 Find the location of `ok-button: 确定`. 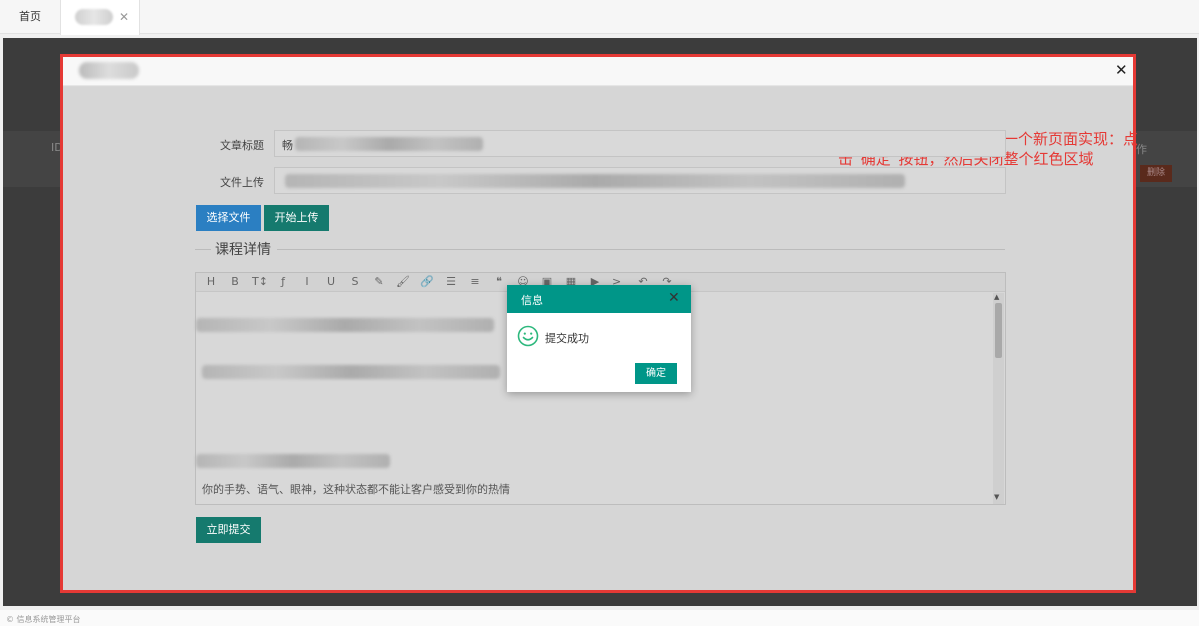

ok-button: 确定 is located at coordinates (656, 373).